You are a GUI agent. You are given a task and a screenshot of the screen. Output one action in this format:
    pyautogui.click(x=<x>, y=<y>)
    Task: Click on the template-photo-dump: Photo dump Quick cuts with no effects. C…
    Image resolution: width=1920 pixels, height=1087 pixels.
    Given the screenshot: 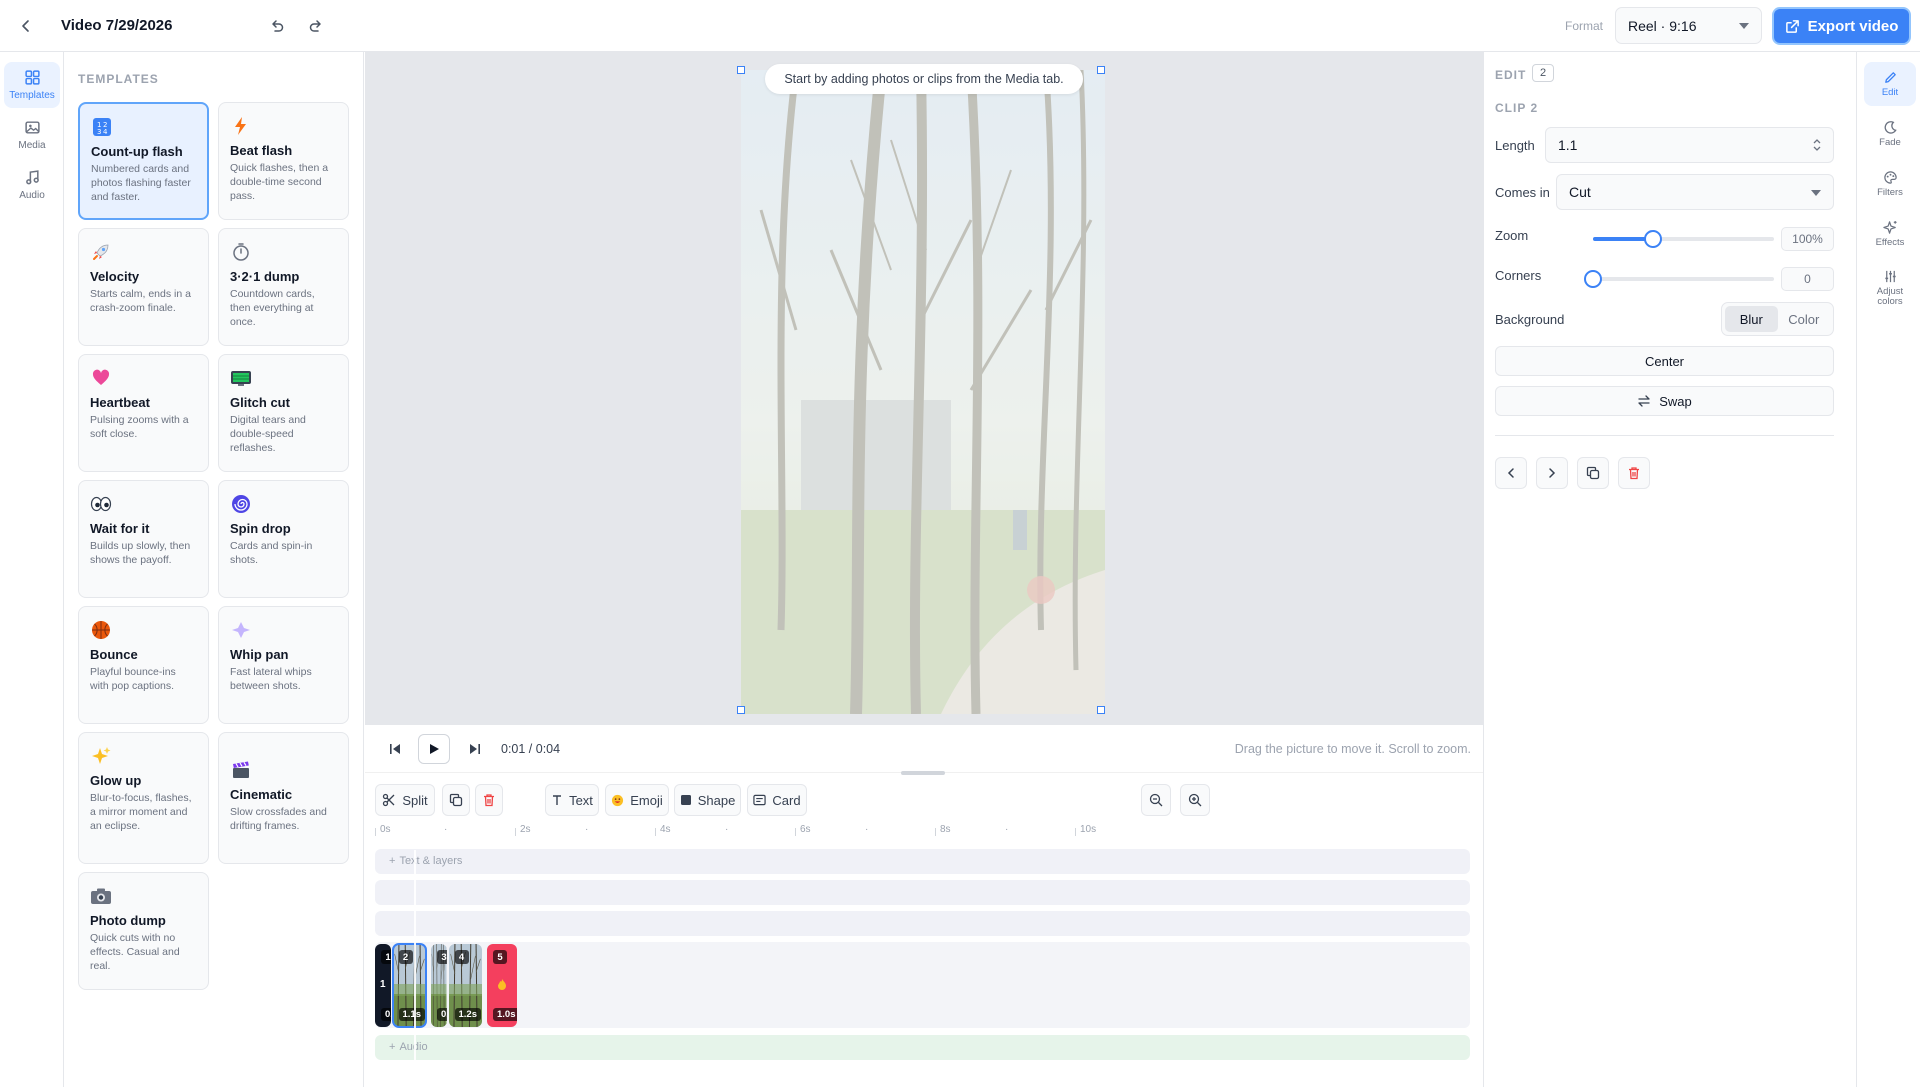 What is the action you would take?
    pyautogui.click(x=143, y=931)
    